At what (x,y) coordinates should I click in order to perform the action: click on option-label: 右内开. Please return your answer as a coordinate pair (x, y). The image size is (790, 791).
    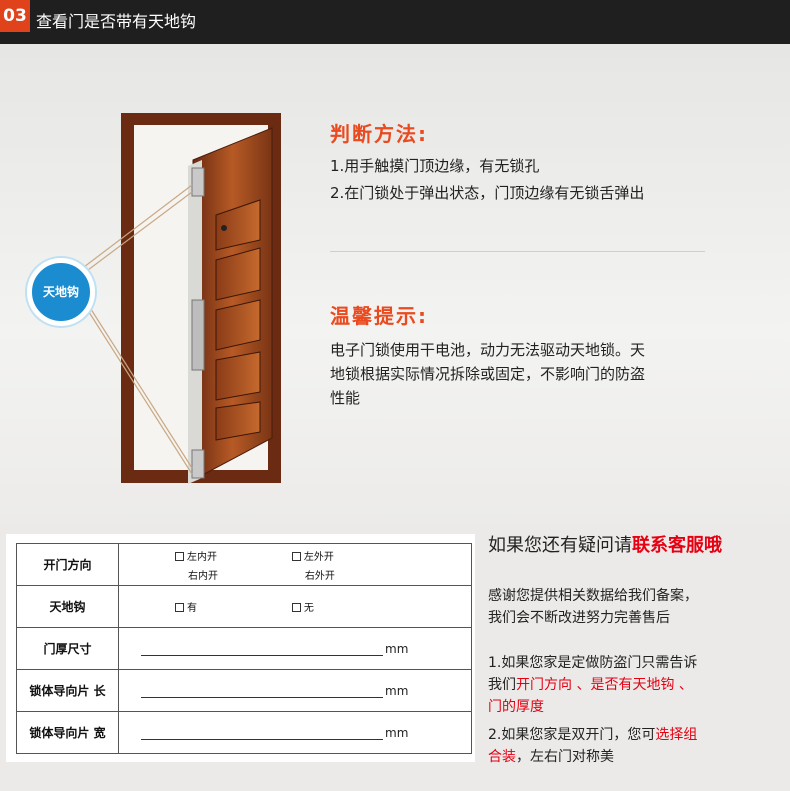
    Looking at the image, I should click on (231, 574).